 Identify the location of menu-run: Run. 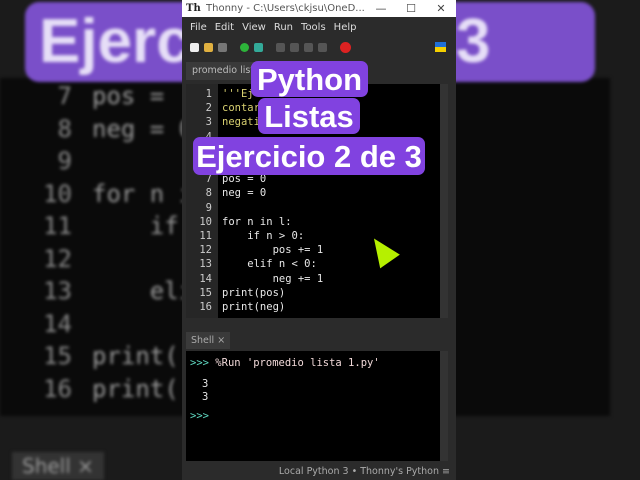
(283, 27).